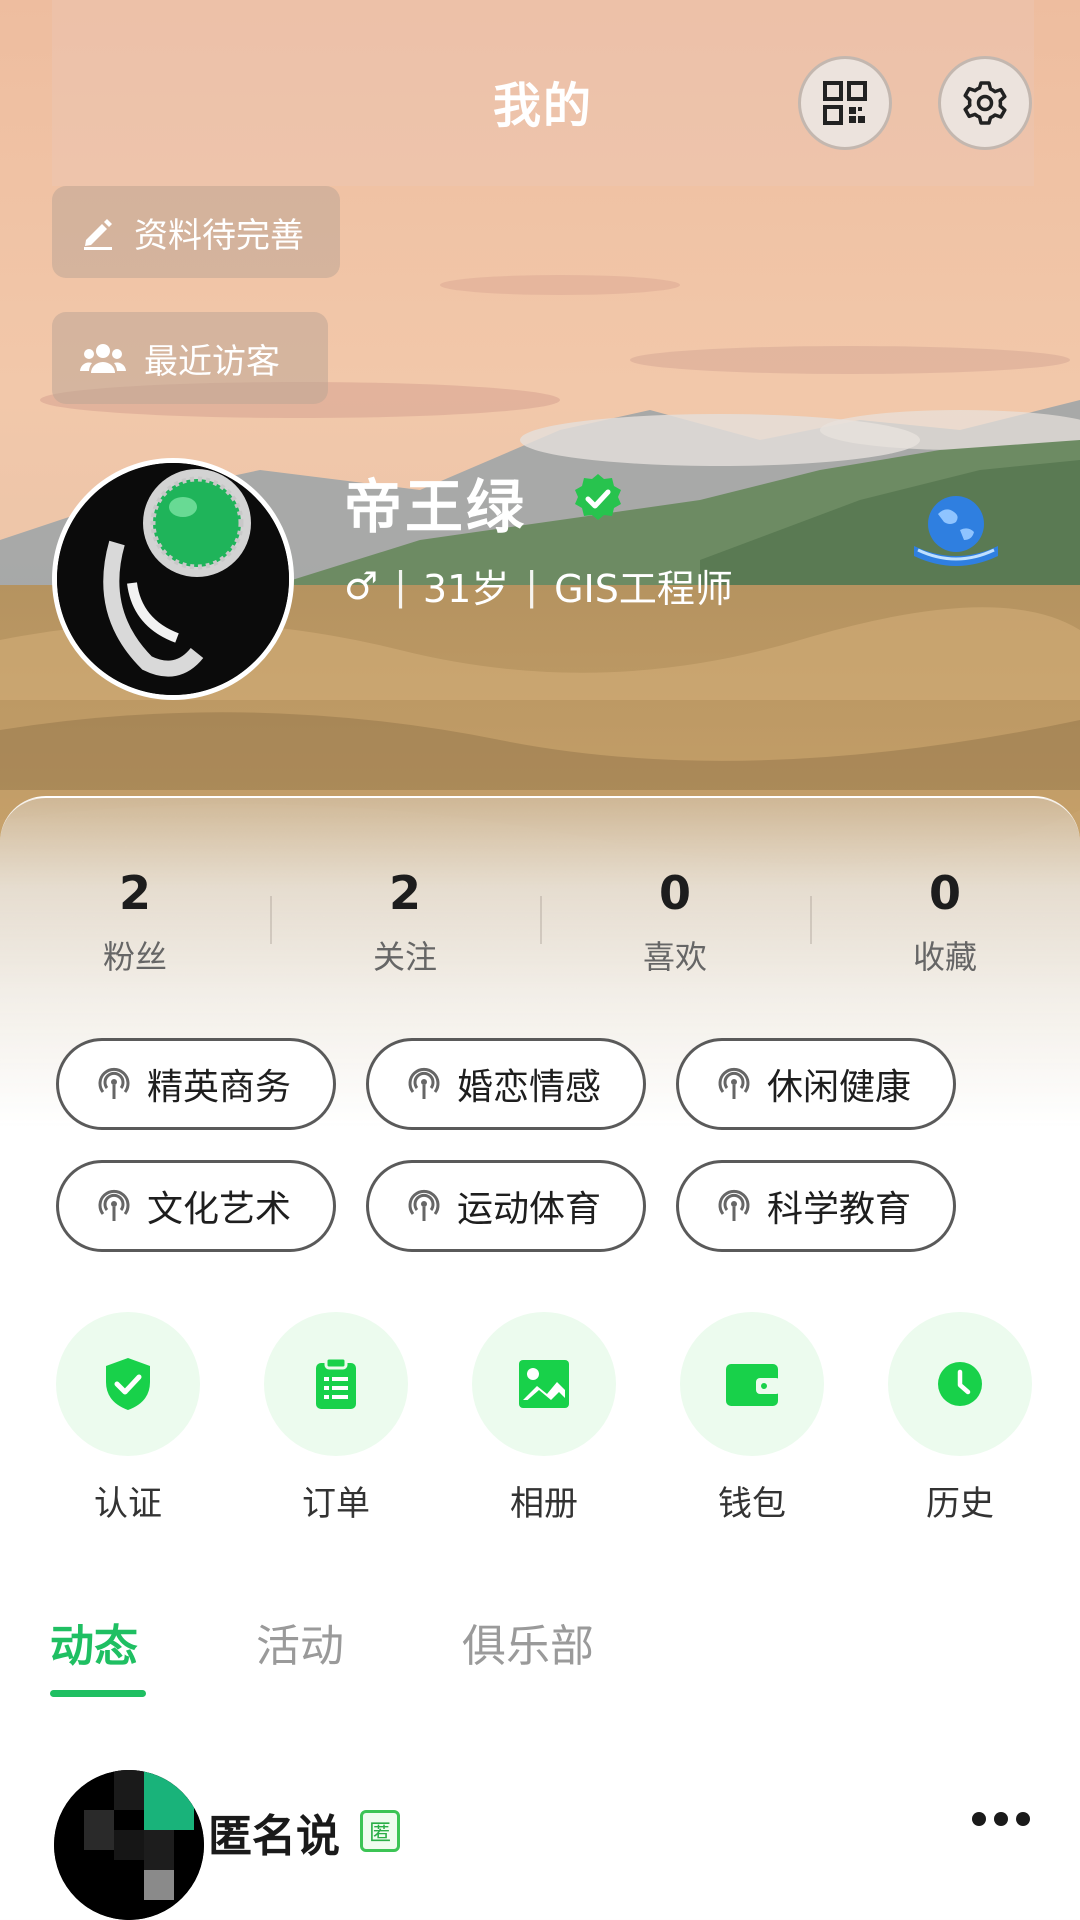 The image size is (1080, 1920). What do you see at coordinates (752, 1504) in the screenshot?
I see `quick-action-label: 钱包` at bounding box center [752, 1504].